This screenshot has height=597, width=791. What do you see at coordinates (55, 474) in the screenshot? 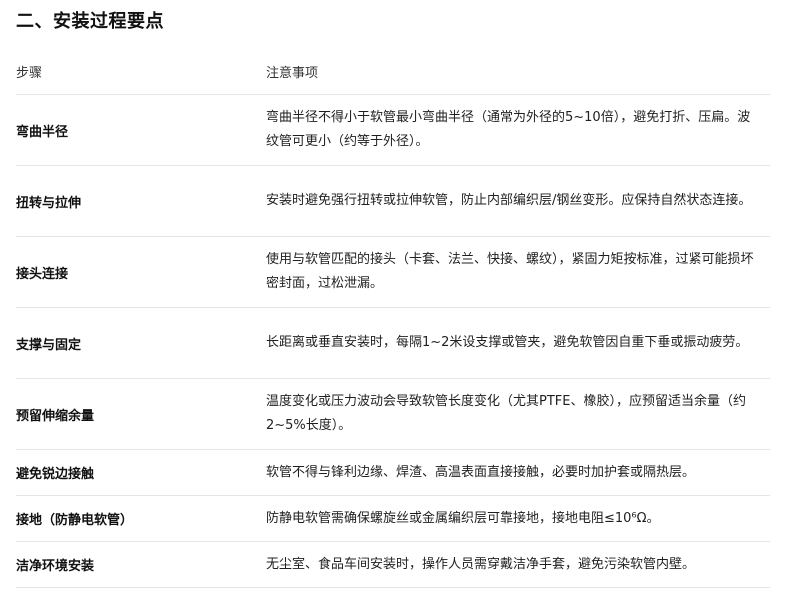
I see `row-step: 避免锐边接触` at bounding box center [55, 474].